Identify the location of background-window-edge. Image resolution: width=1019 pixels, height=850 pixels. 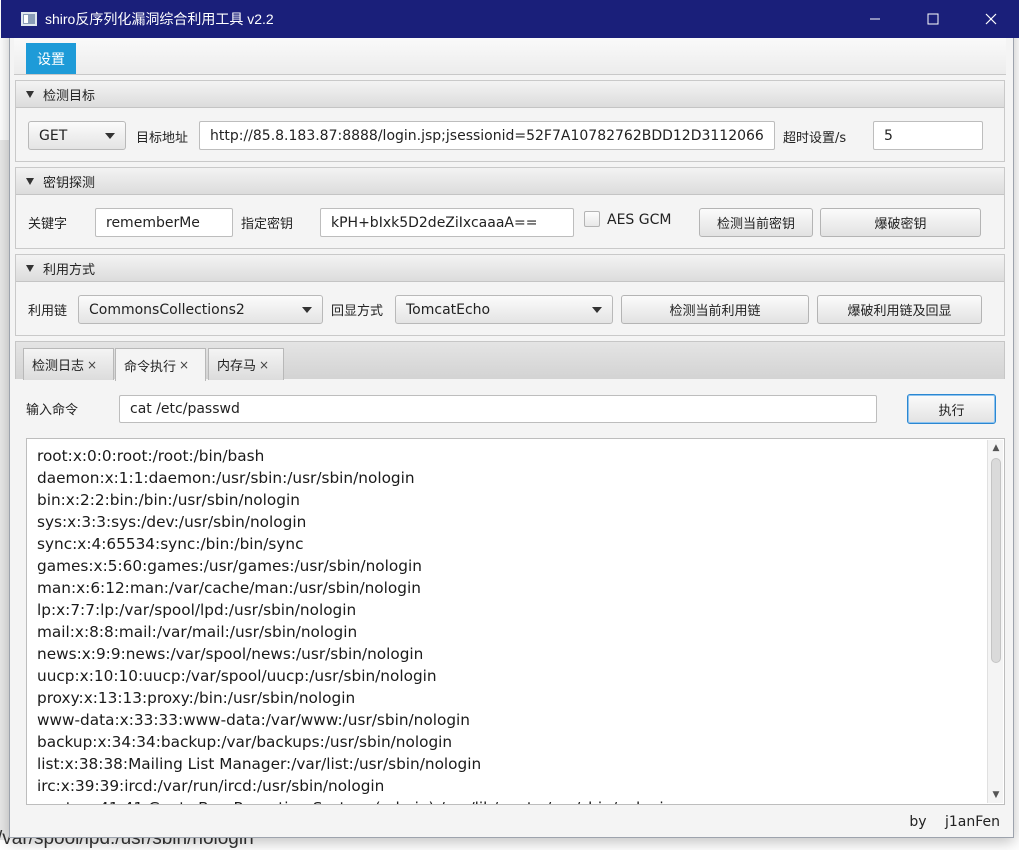
(4, 490).